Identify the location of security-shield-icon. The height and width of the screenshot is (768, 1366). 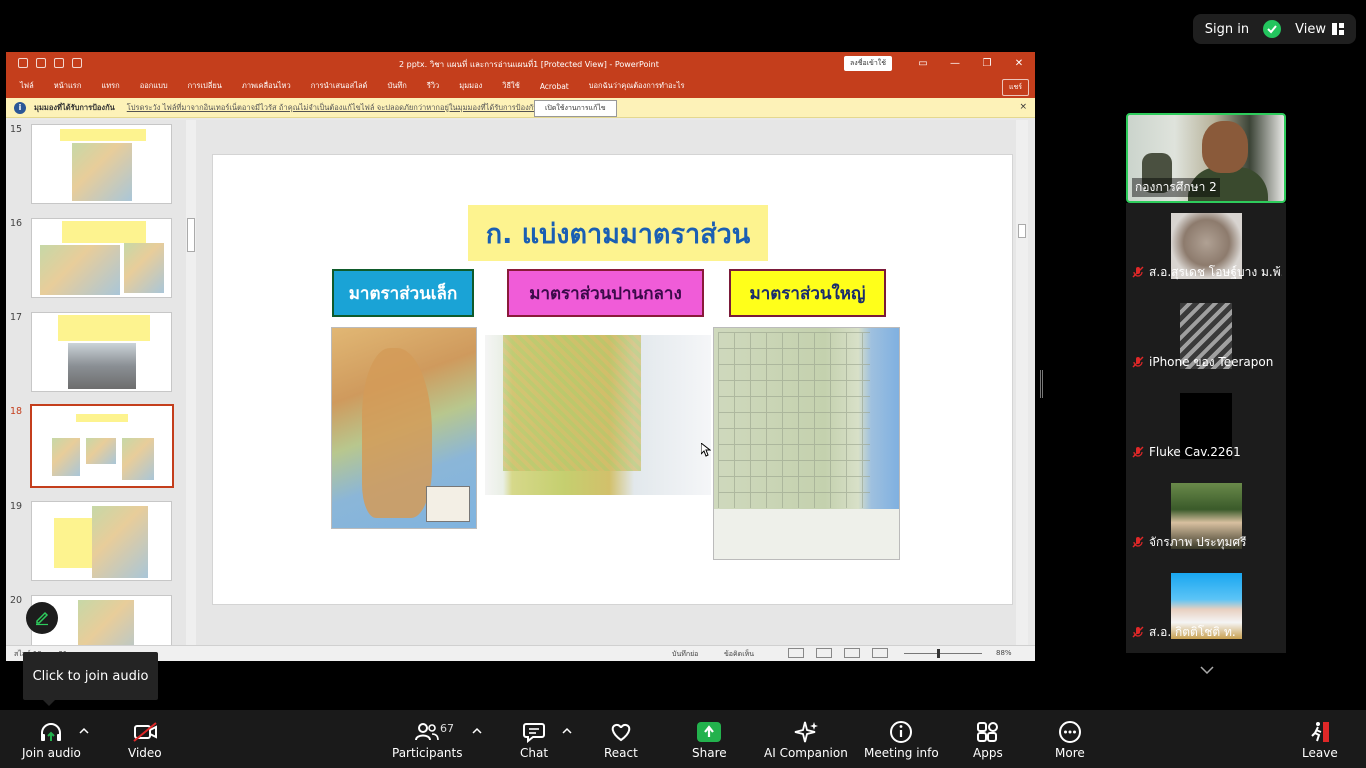
(1272, 29).